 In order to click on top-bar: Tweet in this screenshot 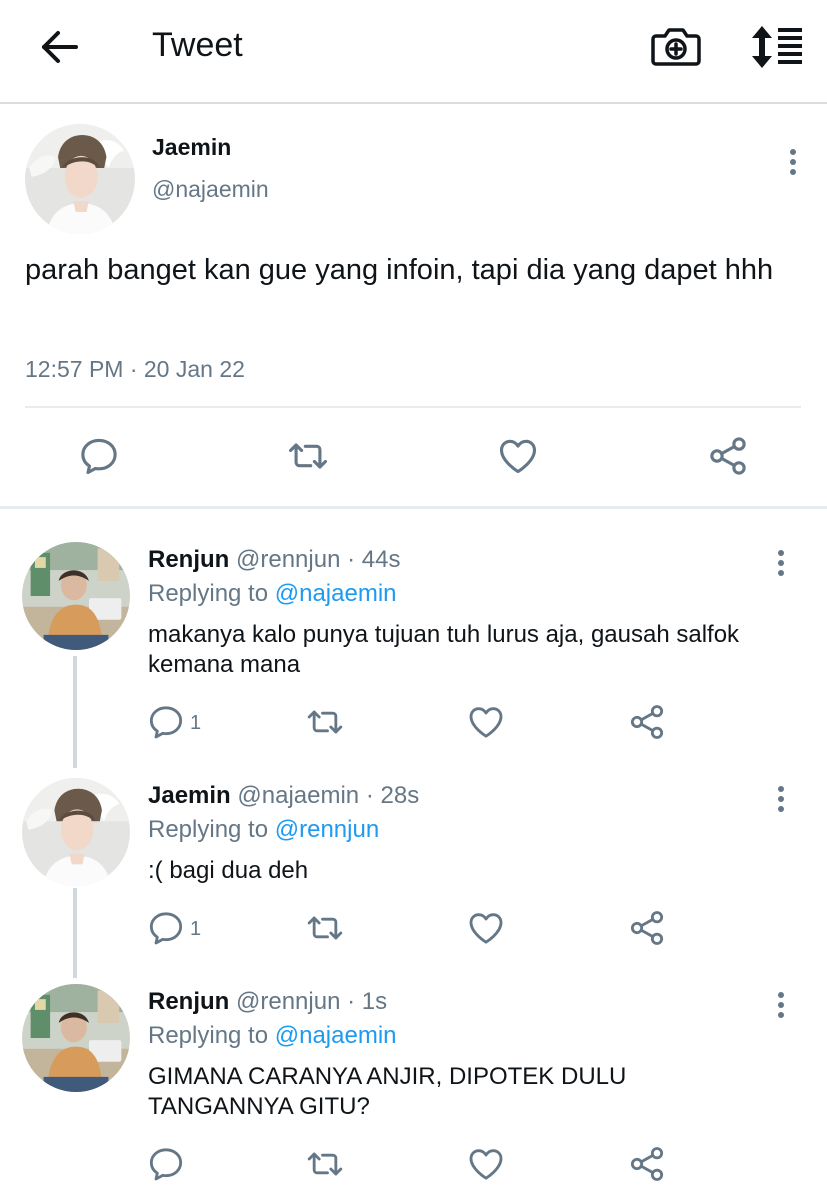, I will do `click(413, 52)`.